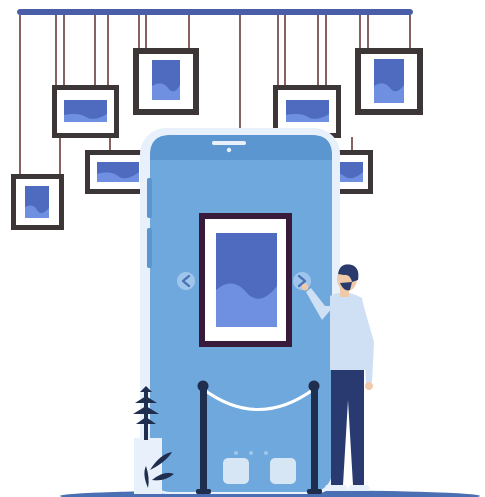 Image resolution: width=485 pixels, height=497 pixels. I want to click on screen-artwork, so click(245, 280).